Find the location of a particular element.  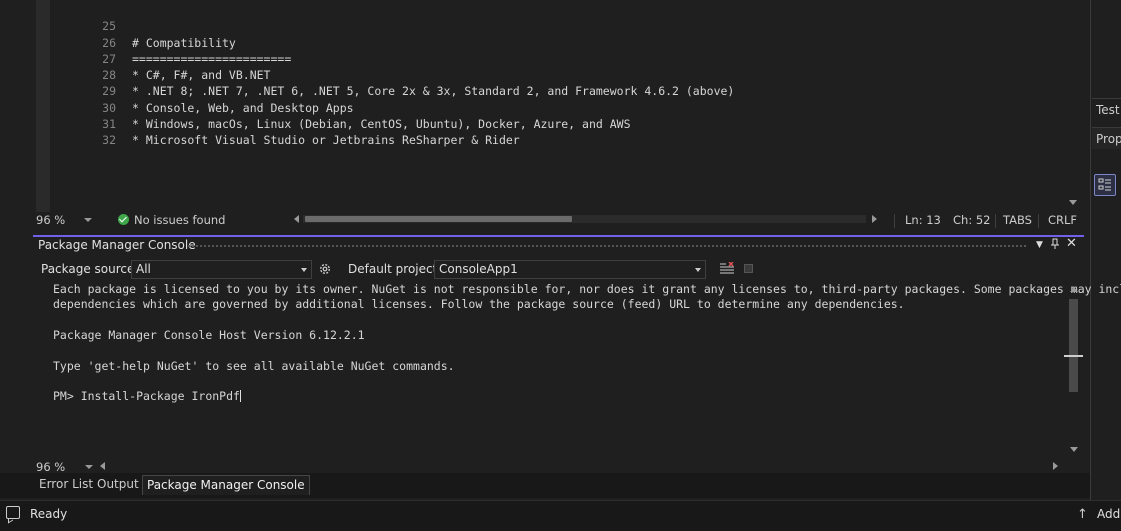

code-line: 29 * Console, Web, and Desktop Apps is located at coordinates (176, 90).